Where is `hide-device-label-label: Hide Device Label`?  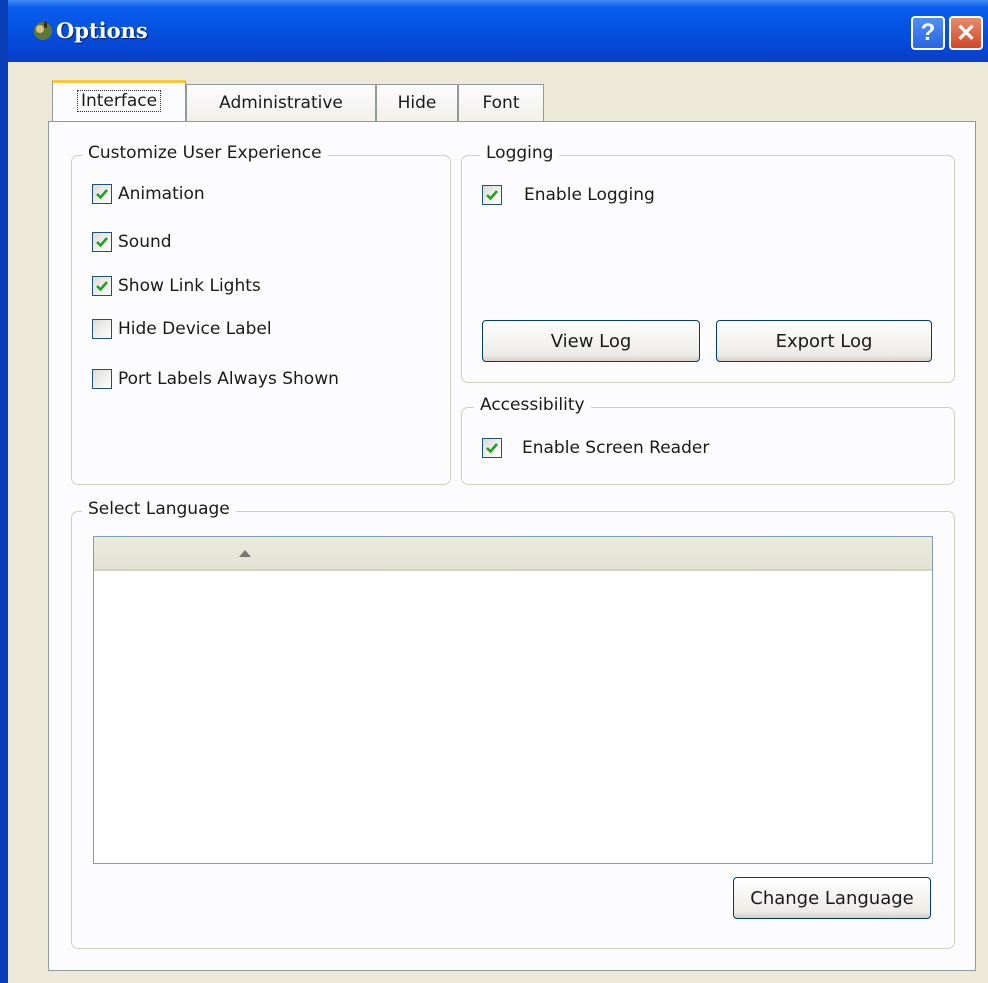 hide-device-label-label: Hide Device Label is located at coordinates (195, 329).